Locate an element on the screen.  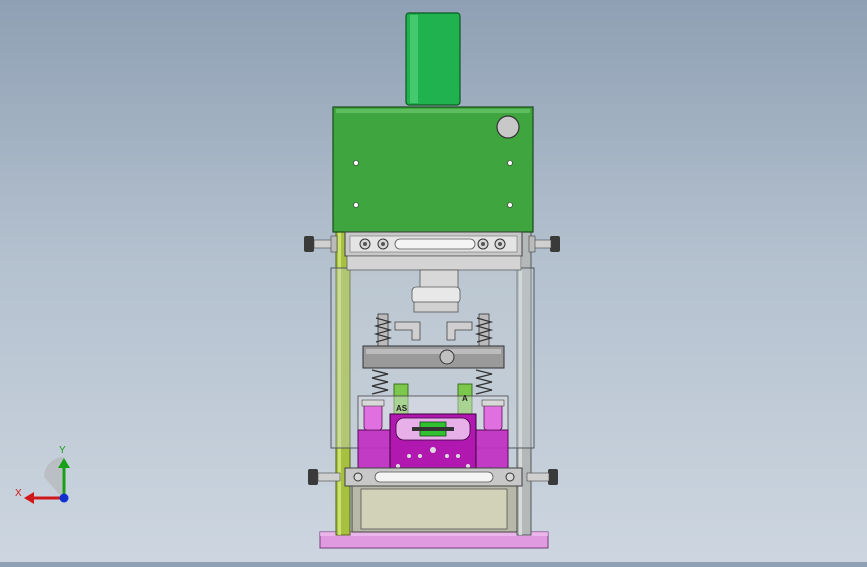
upper-right-spring is located at coordinates (484, 330).